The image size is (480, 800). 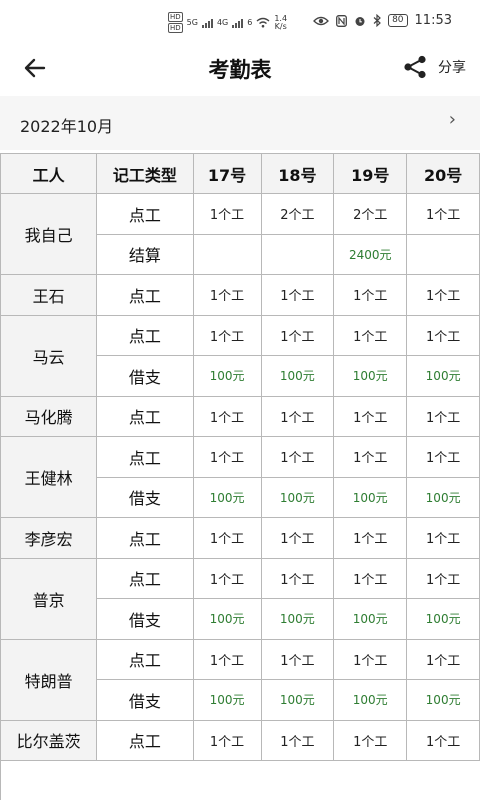 I want to click on status-bar: HD HD 5G 4G 6 1.4 K/s 80 11:53, so click(x=240, y=22).